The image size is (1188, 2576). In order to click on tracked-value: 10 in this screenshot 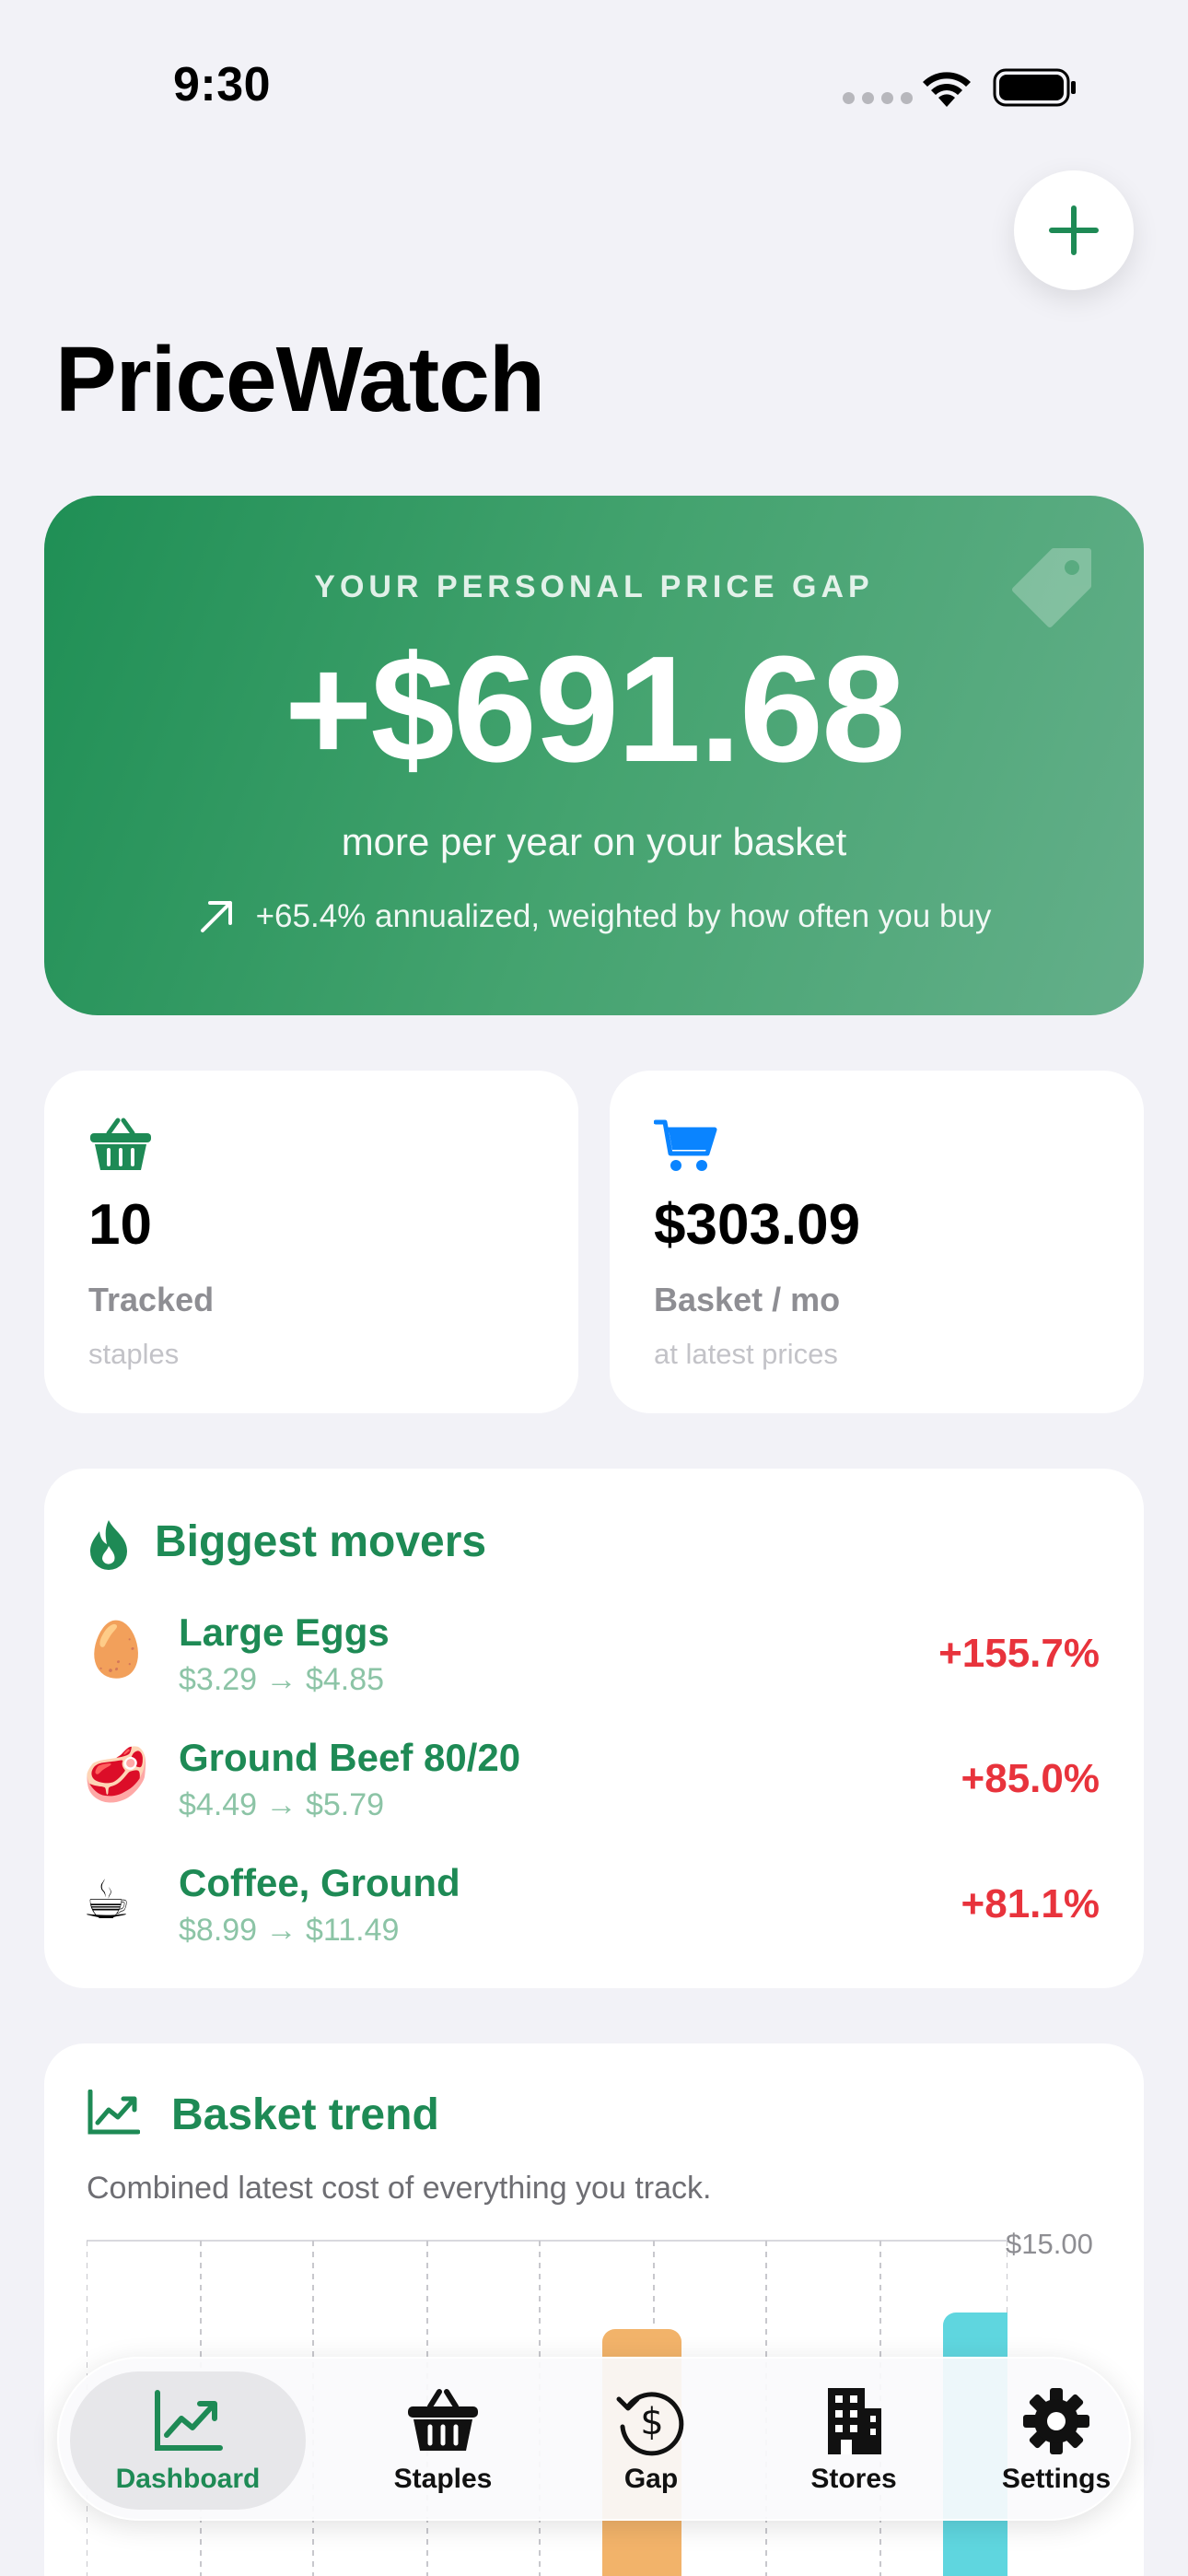, I will do `click(120, 1225)`.